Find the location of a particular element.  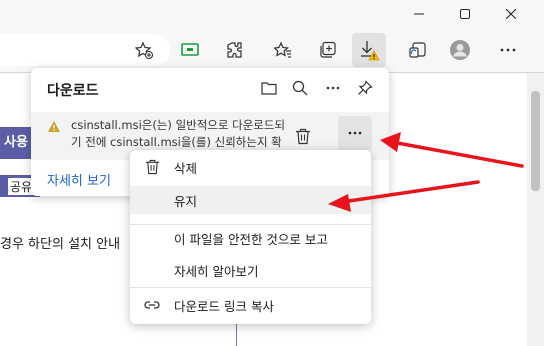

share-icon is located at coordinates (417, 50).